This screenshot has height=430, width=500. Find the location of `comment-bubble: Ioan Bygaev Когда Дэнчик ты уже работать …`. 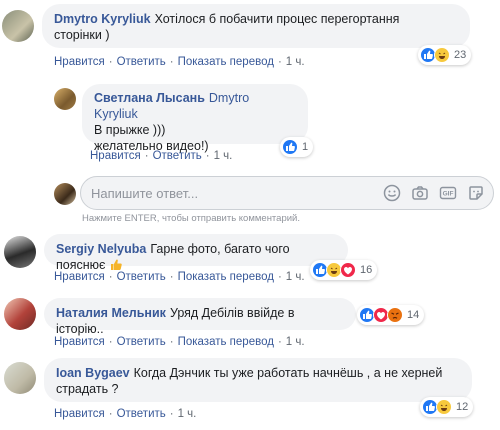

comment-bubble: Ioan Bygaev Когда Дэнчик ты уже работать … is located at coordinates (258, 380).